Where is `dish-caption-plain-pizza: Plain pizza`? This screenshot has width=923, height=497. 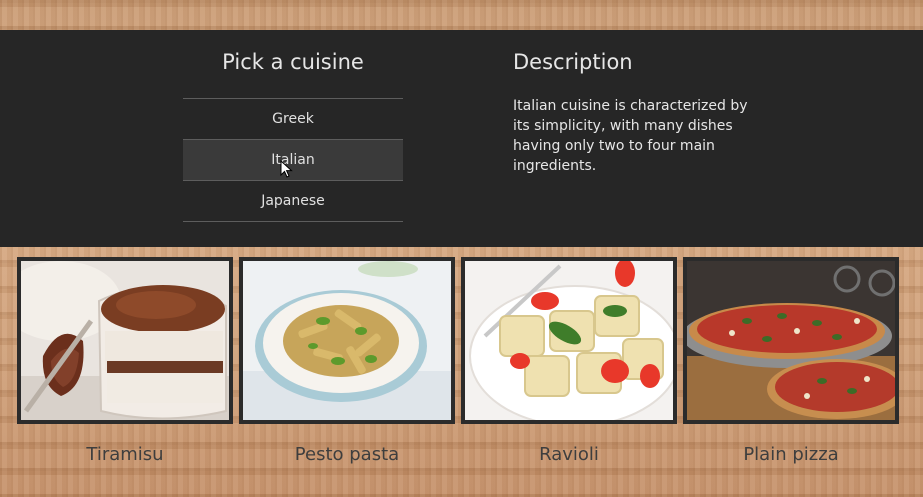
dish-caption-plain-pizza: Plain pizza is located at coordinates (791, 454).